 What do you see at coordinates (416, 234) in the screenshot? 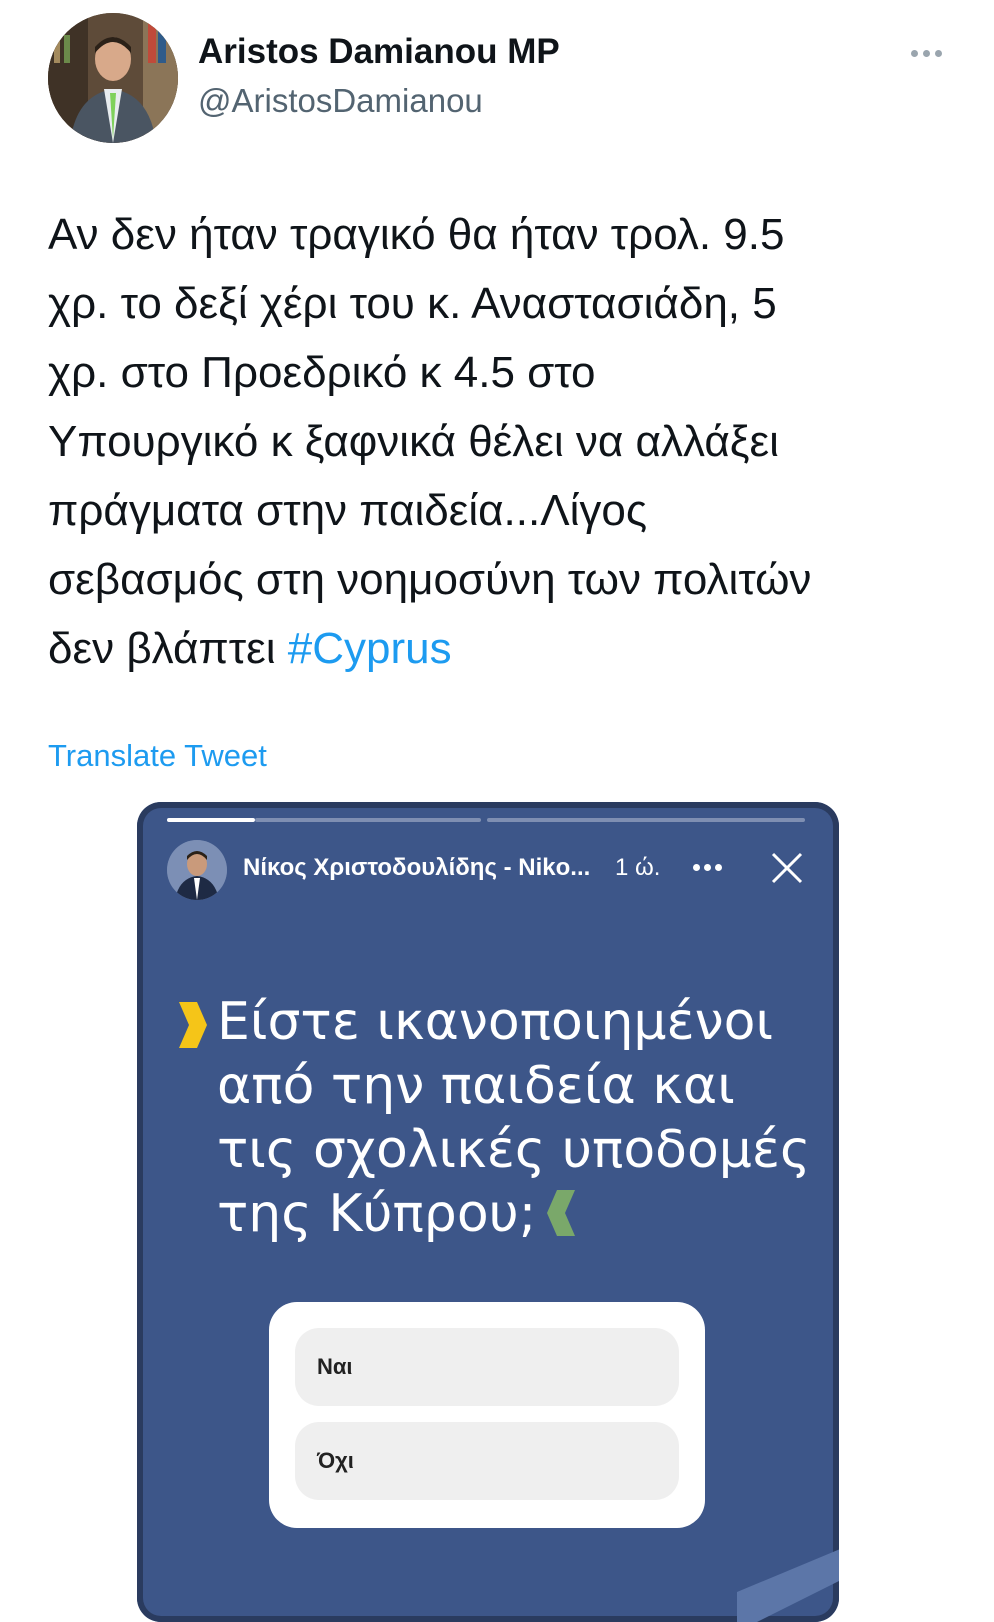
I see `tweet-text-line: Αν δεν ήταν τραγικό θα ήταν τρολ. 9.5` at bounding box center [416, 234].